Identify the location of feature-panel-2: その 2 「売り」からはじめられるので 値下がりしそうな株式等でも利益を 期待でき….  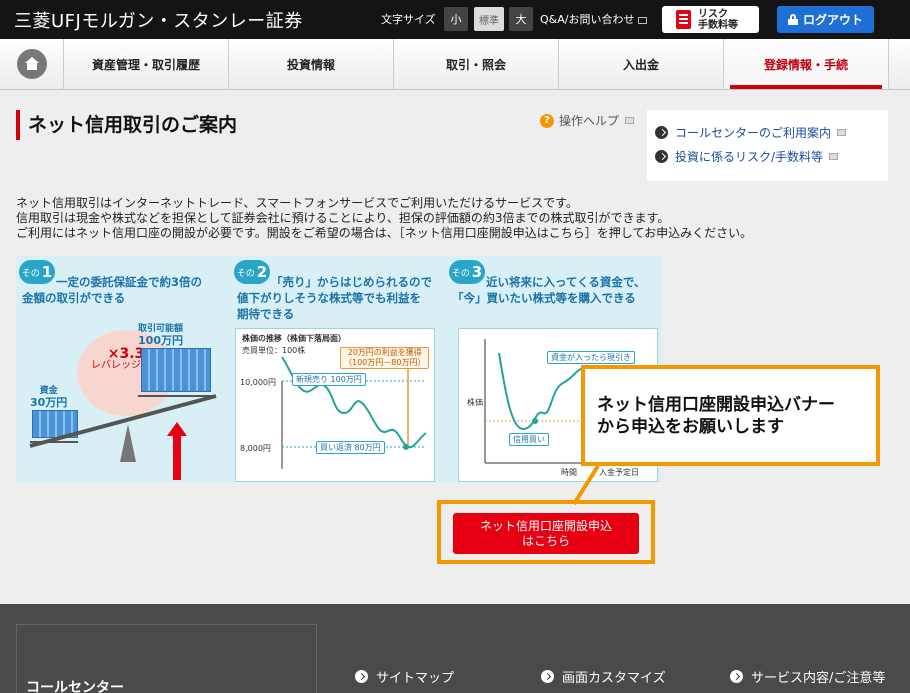
(338, 369).